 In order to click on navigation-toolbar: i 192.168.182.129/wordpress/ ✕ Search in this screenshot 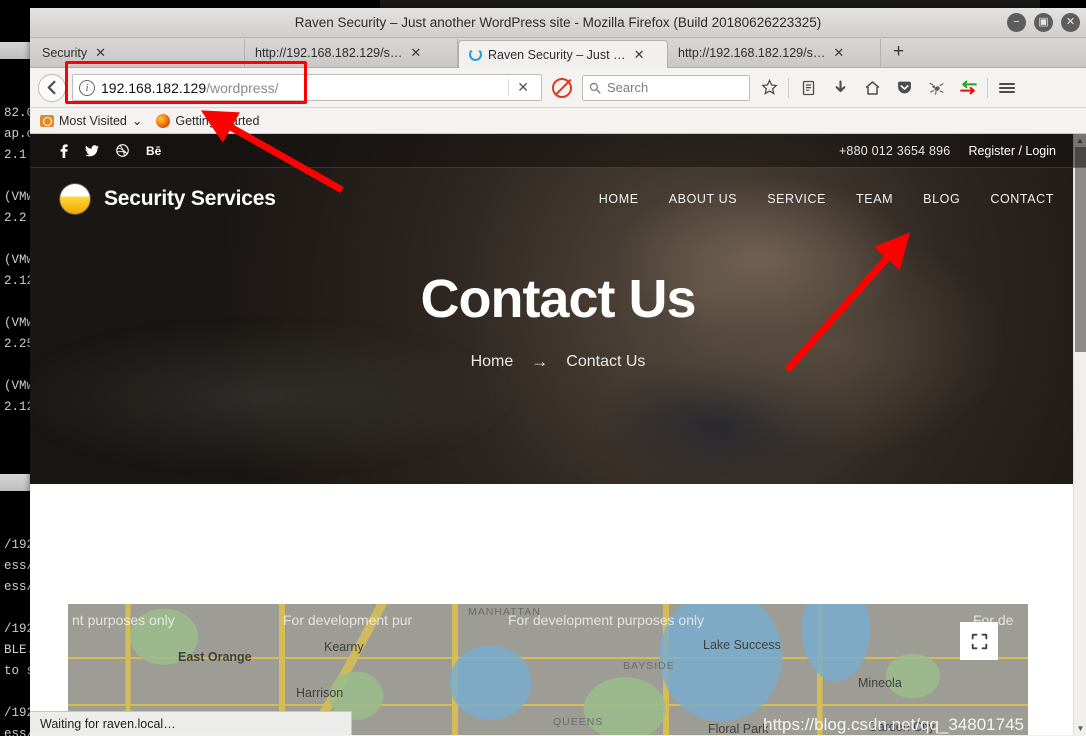, I will do `click(558, 84)`.